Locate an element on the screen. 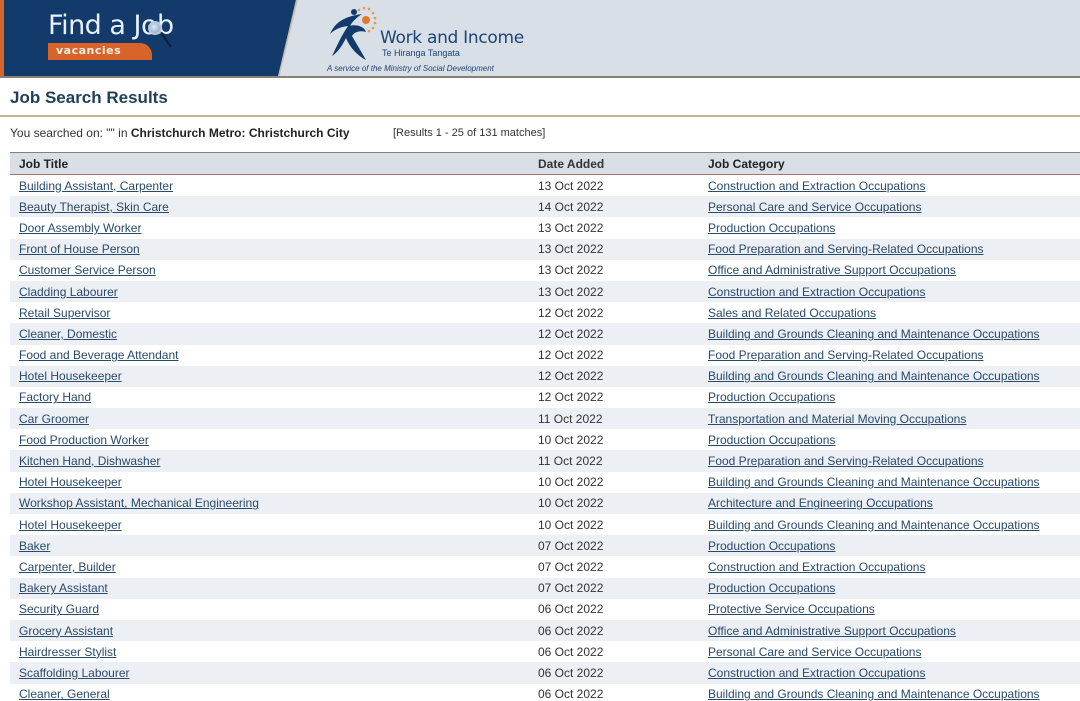  job-title-link: Kitchen Hand, Dishwasher is located at coordinates (89, 461).